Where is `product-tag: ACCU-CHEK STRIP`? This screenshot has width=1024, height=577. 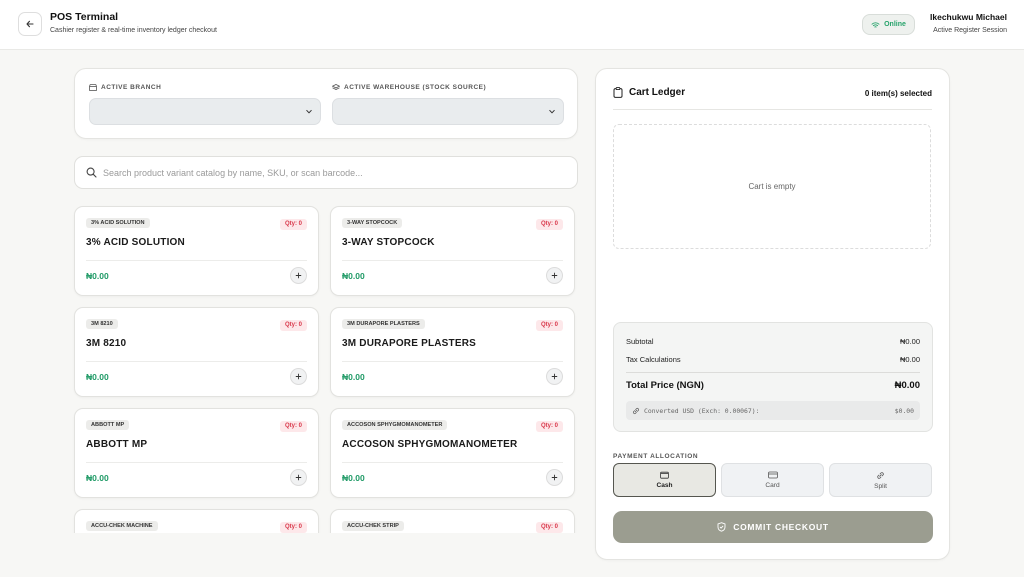 product-tag: ACCU-CHEK STRIP is located at coordinates (373, 526).